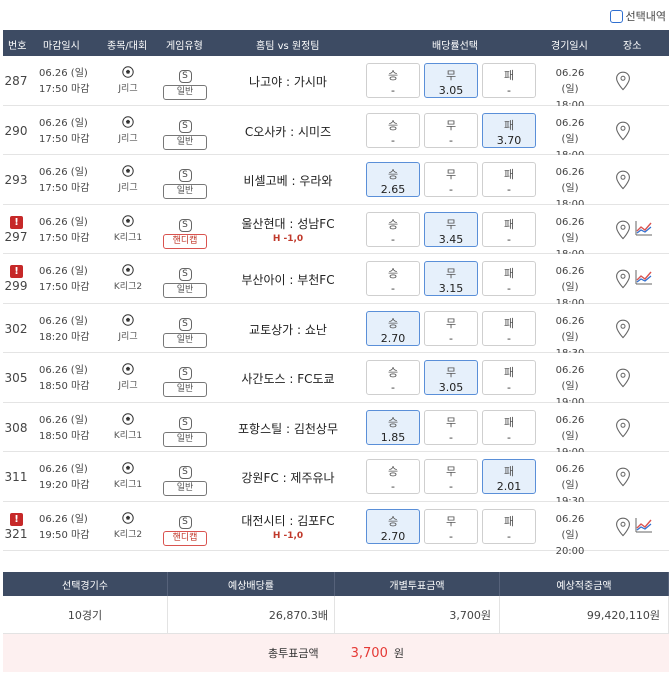 The height and width of the screenshot is (673, 672). Describe the element at coordinates (398, 653) in the screenshot. I see `total-unit: 원` at that location.